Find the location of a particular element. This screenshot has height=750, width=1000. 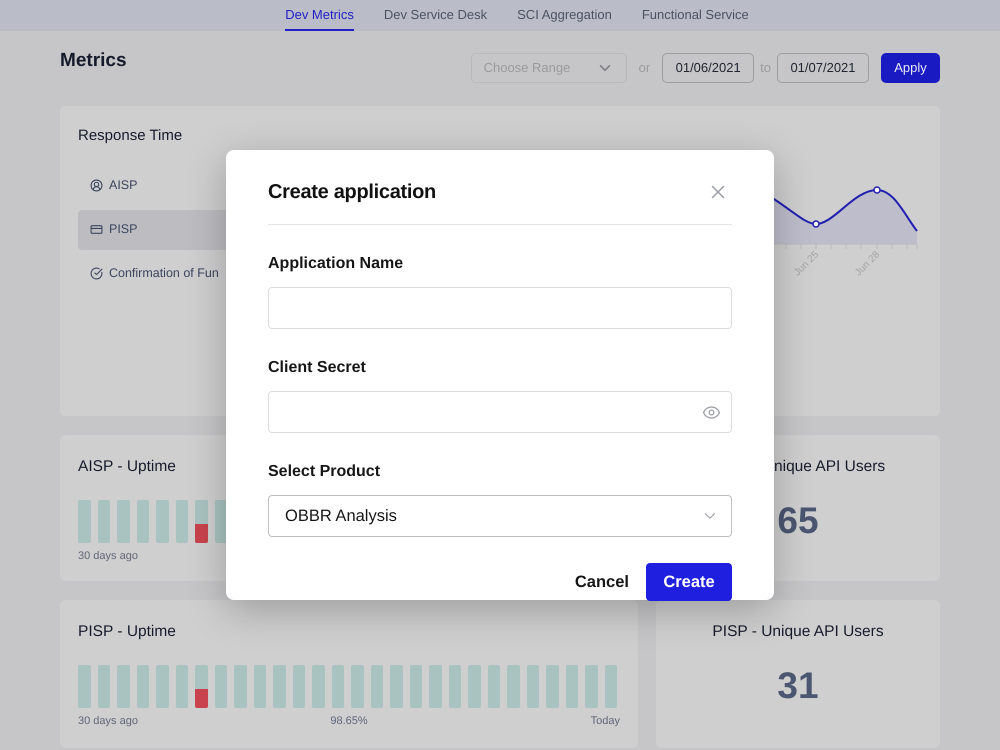

dialog-title: Create application is located at coordinates (352, 192).